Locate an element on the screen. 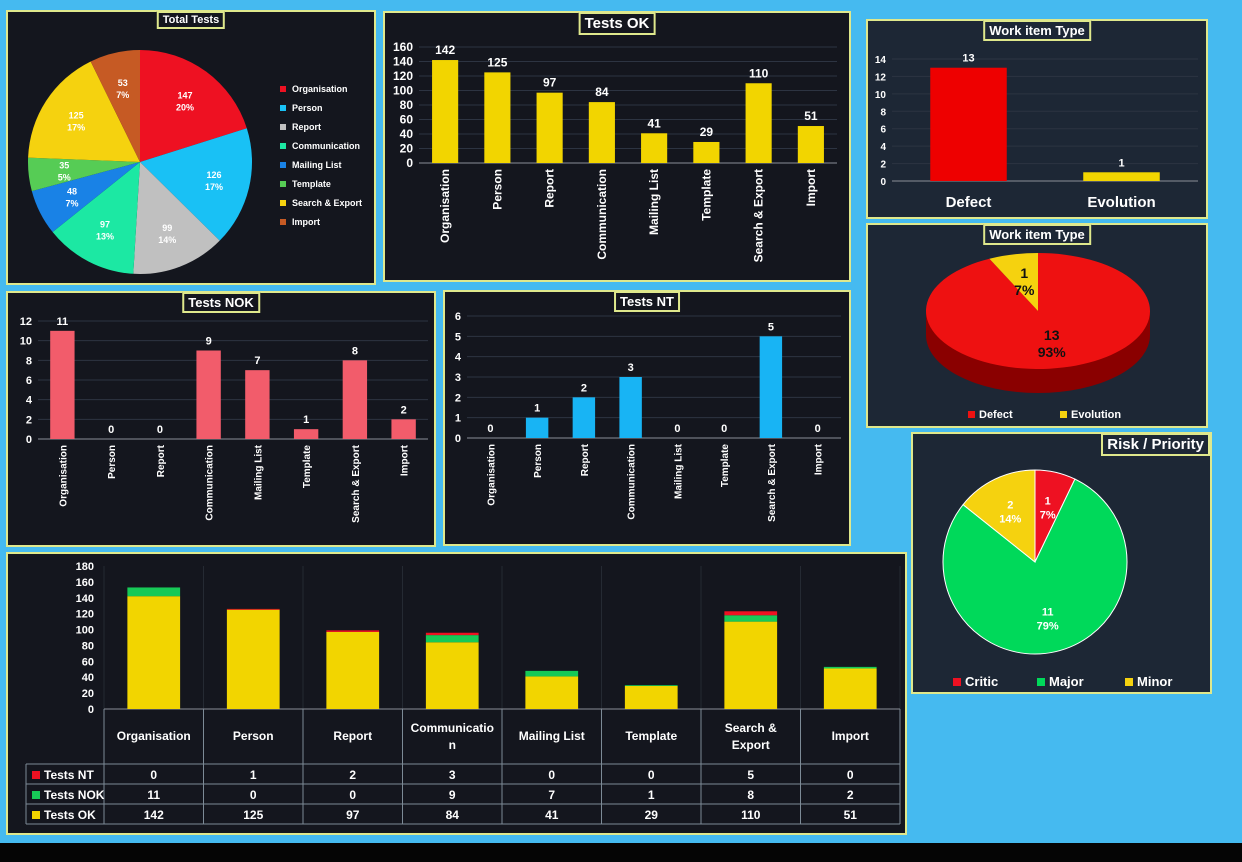 The height and width of the screenshot is (862, 1242). stack-segment-tests-ok-import is located at coordinates (850, 688).